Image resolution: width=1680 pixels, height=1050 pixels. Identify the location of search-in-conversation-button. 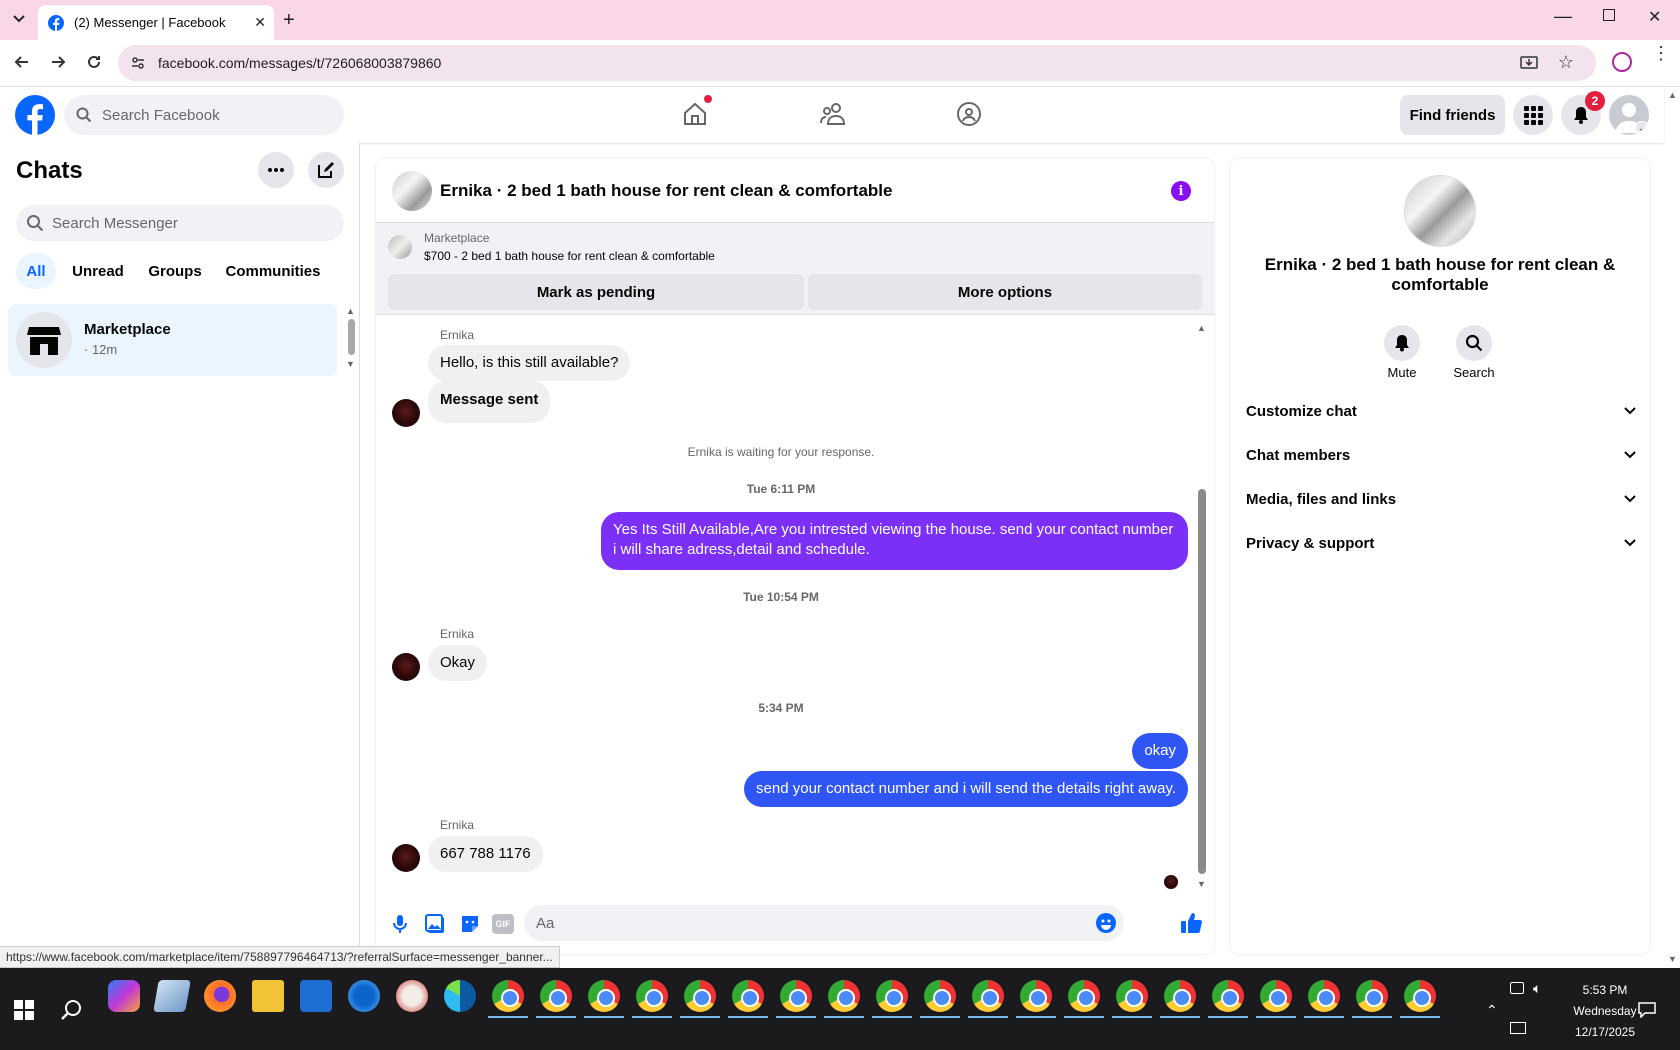
(1474, 343).